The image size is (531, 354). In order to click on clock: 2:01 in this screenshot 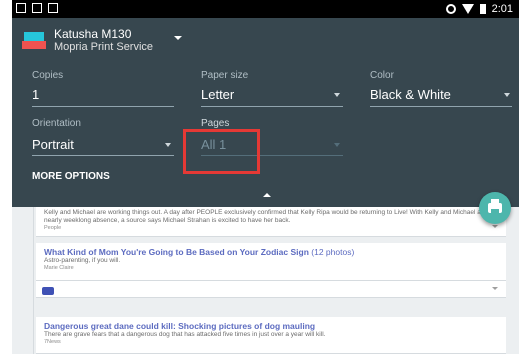, I will do `click(502, 9)`.